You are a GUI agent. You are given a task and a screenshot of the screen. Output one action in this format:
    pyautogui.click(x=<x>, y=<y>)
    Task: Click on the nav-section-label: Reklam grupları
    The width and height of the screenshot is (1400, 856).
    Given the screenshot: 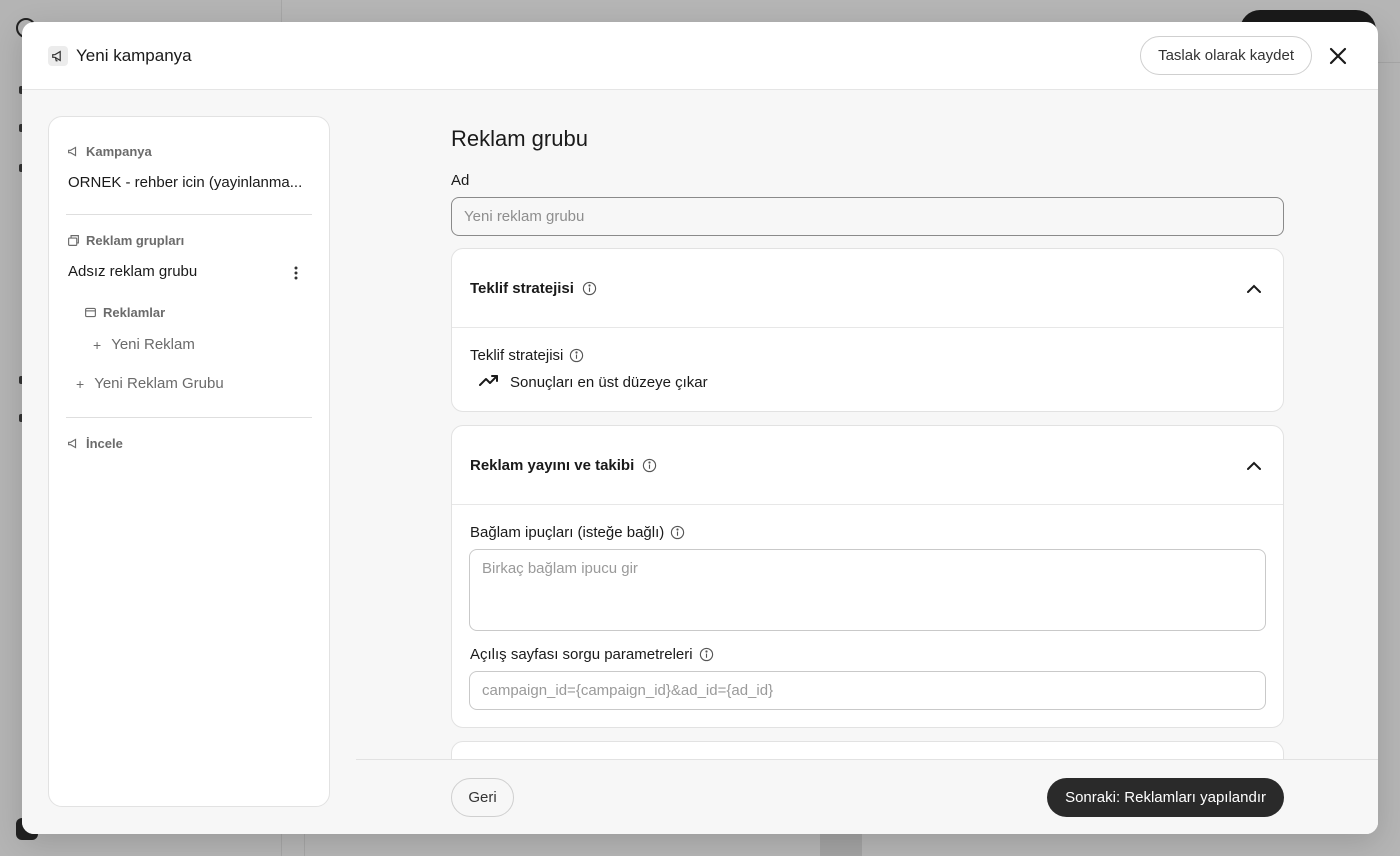 What is the action you would take?
    pyautogui.click(x=135, y=240)
    